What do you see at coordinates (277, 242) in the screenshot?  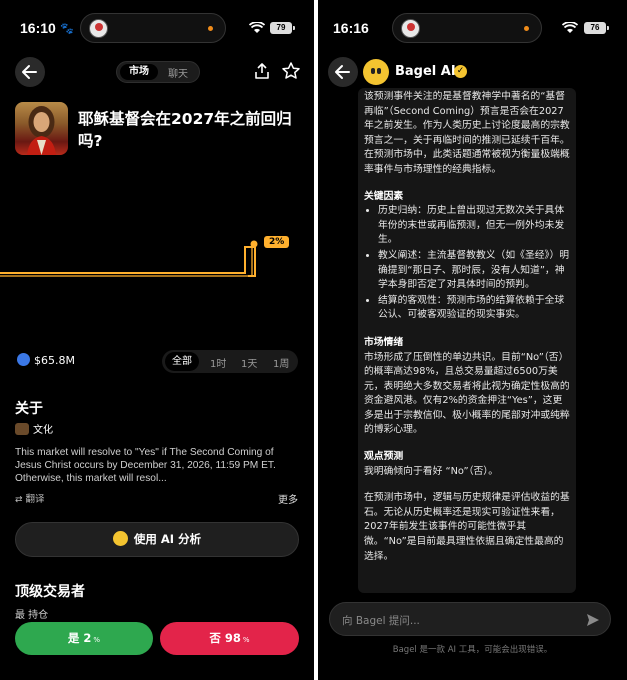 I see `probability-chip: 2%` at bounding box center [277, 242].